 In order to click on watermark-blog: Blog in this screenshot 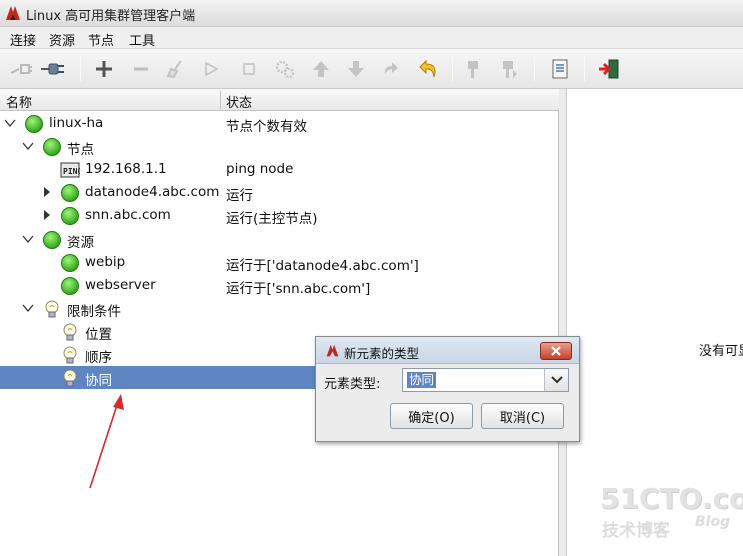, I will do `click(713, 522)`.